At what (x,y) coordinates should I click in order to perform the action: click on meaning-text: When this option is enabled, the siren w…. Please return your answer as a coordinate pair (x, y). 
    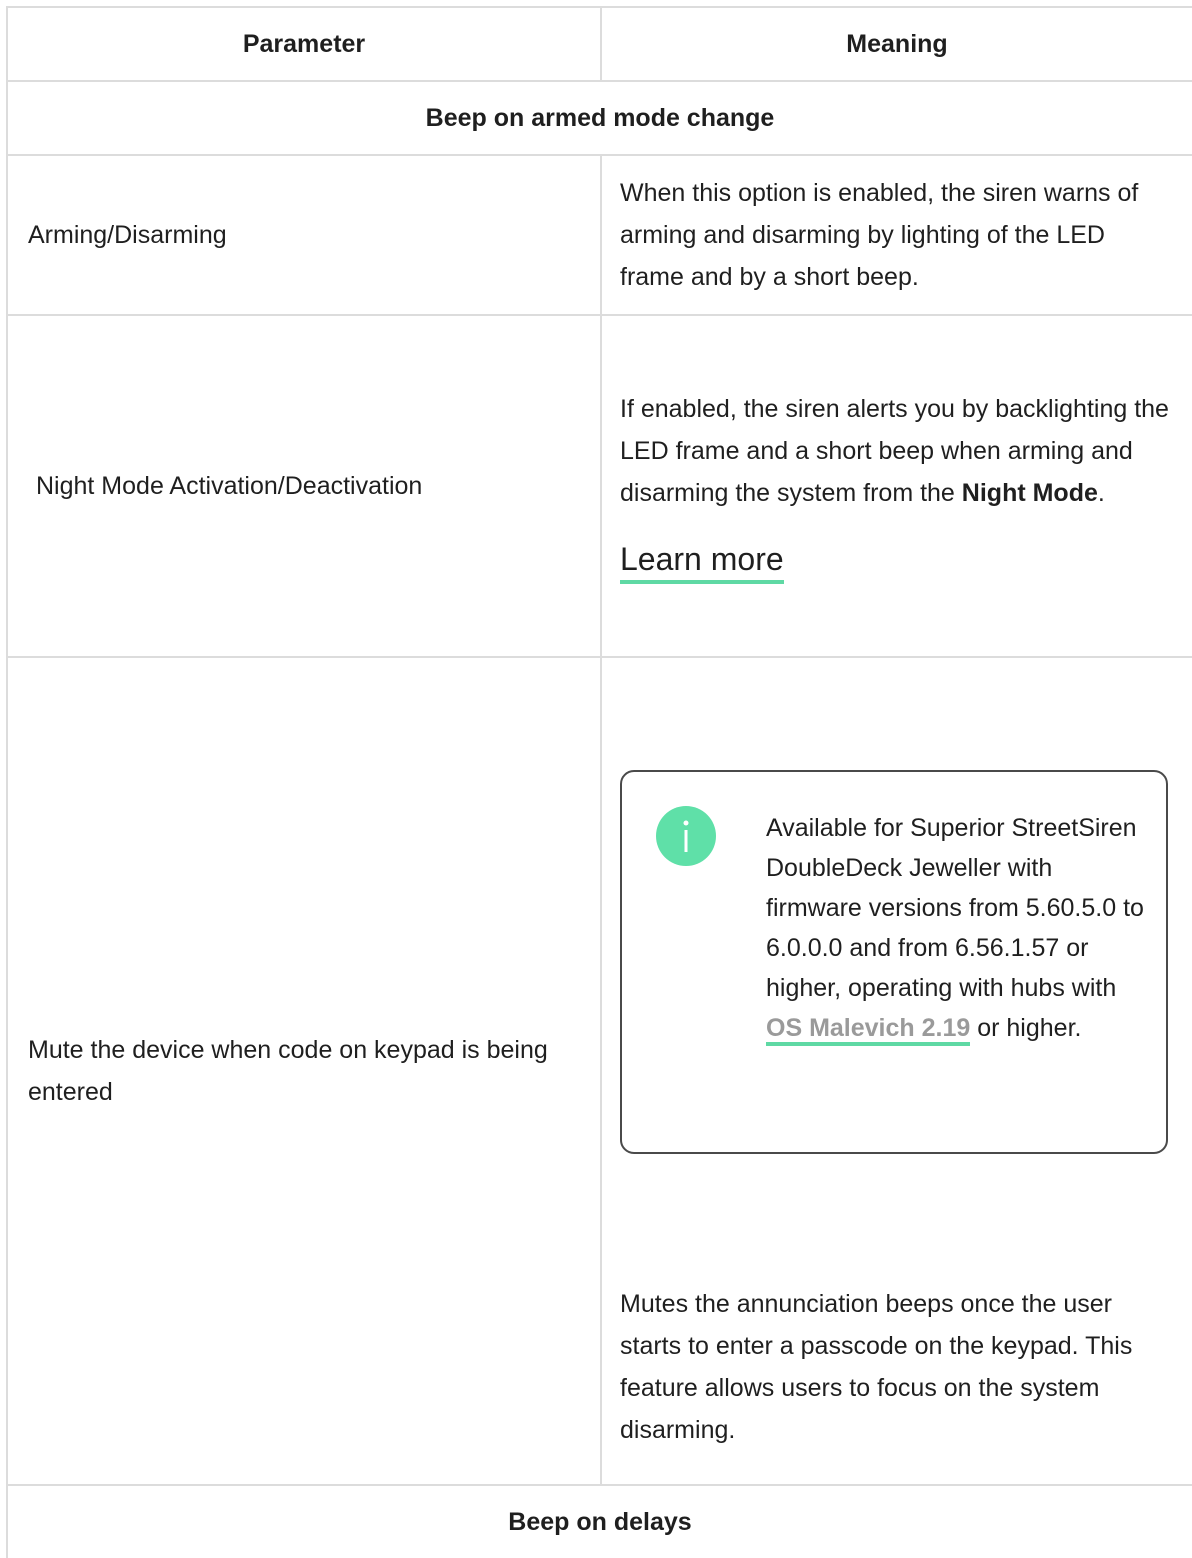
    Looking at the image, I should click on (879, 235).